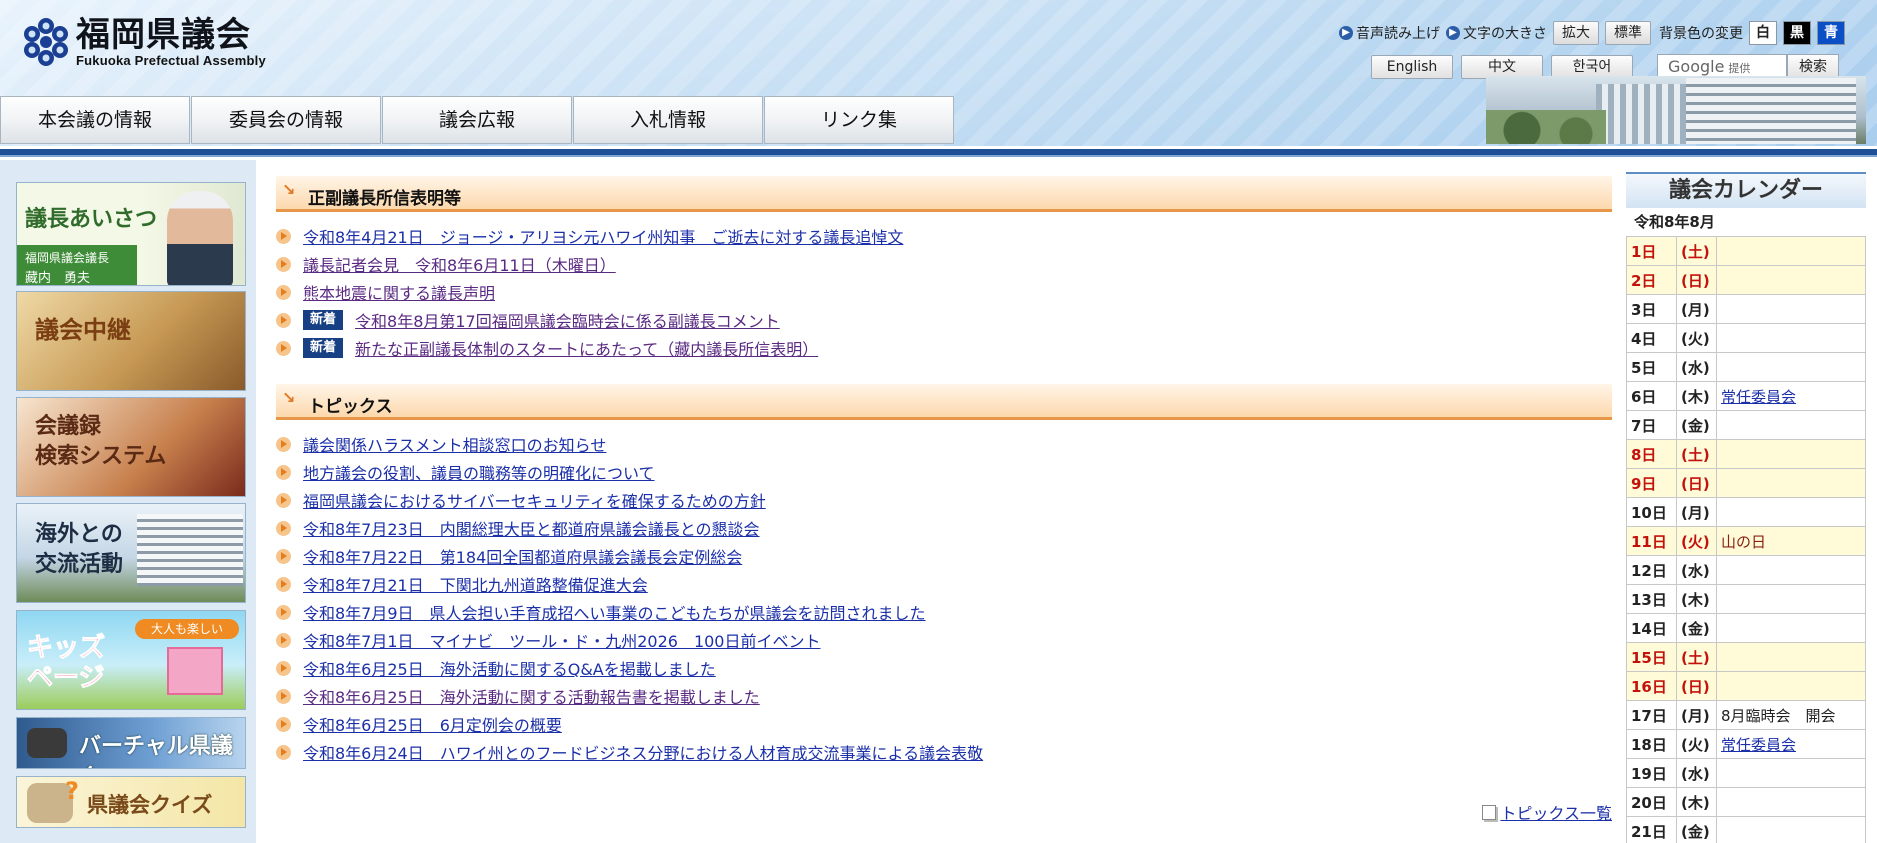  Describe the element at coordinates (1576, 33) in the screenshot. I see `font-enlarge-button: 拡大` at that location.